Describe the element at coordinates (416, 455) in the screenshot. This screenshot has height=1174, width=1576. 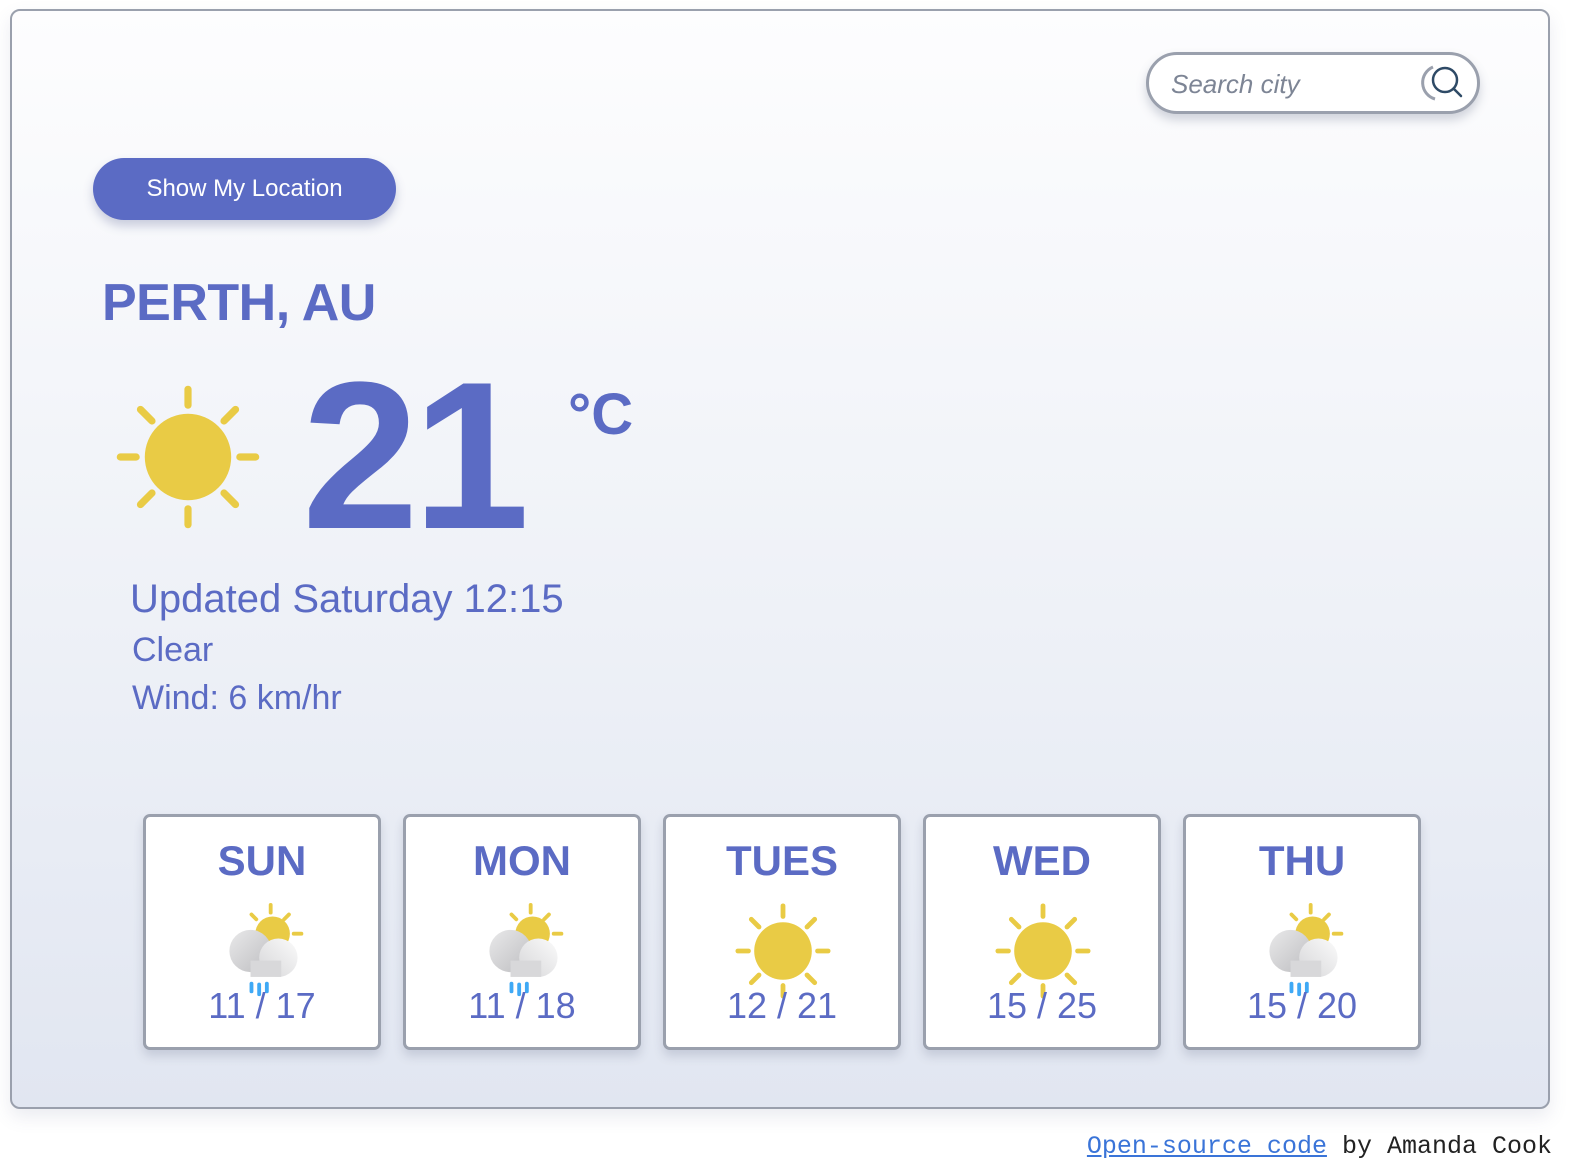
I see `current-temperature: 21` at that location.